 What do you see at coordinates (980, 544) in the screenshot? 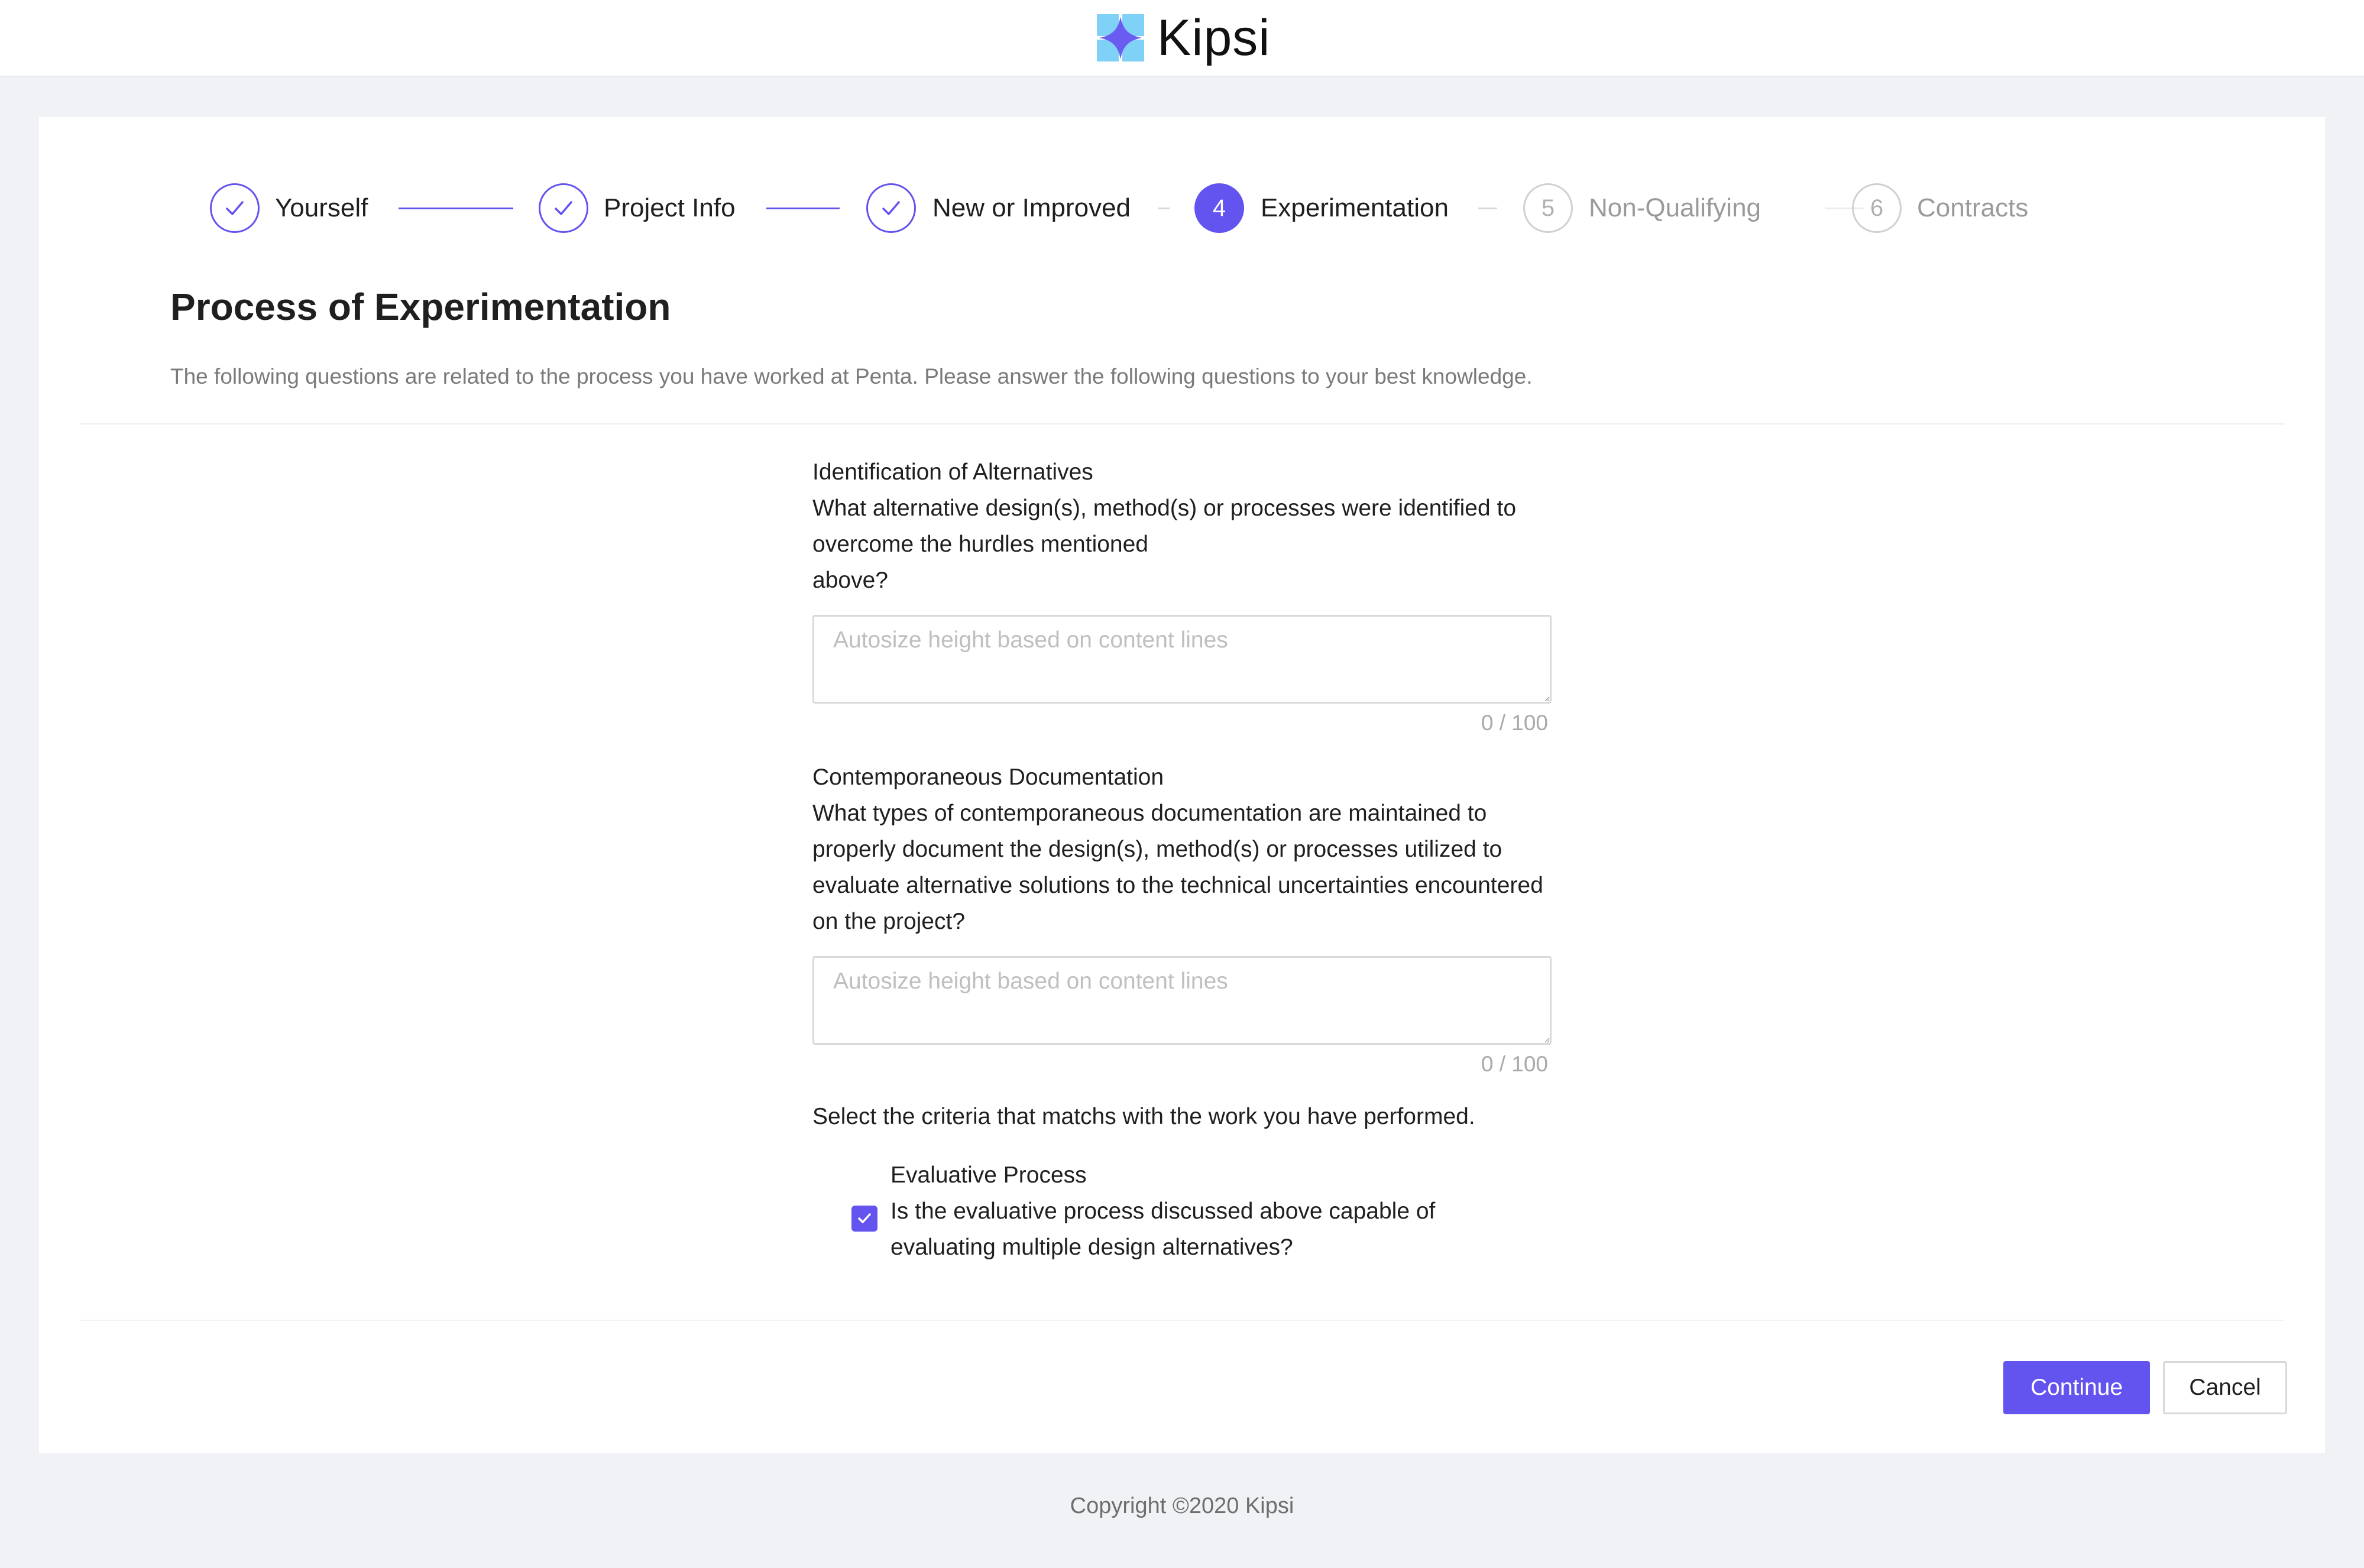
I see `question-line: overcome the hurdles mentioned` at bounding box center [980, 544].